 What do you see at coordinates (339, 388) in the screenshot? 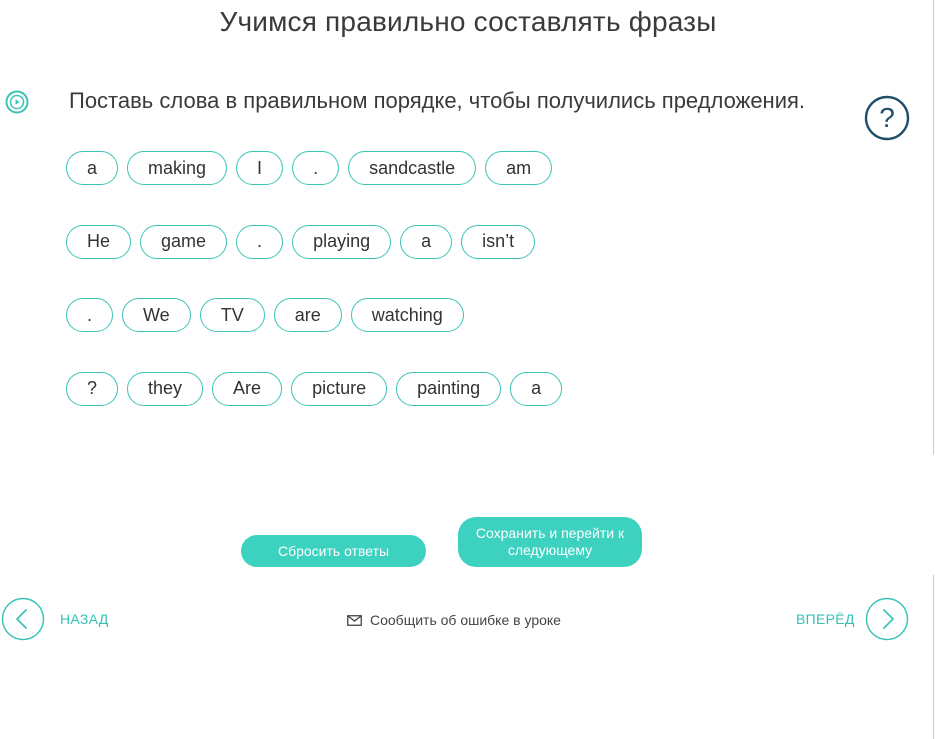
I see `word-chip: picture` at bounding box center [339, 388].